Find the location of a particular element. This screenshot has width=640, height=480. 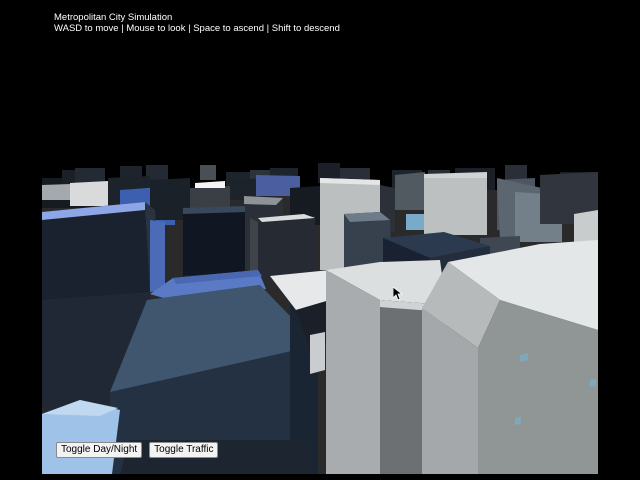

toggle-day-night-button: Toggle Day/Night is located at coordinates (99, 450).